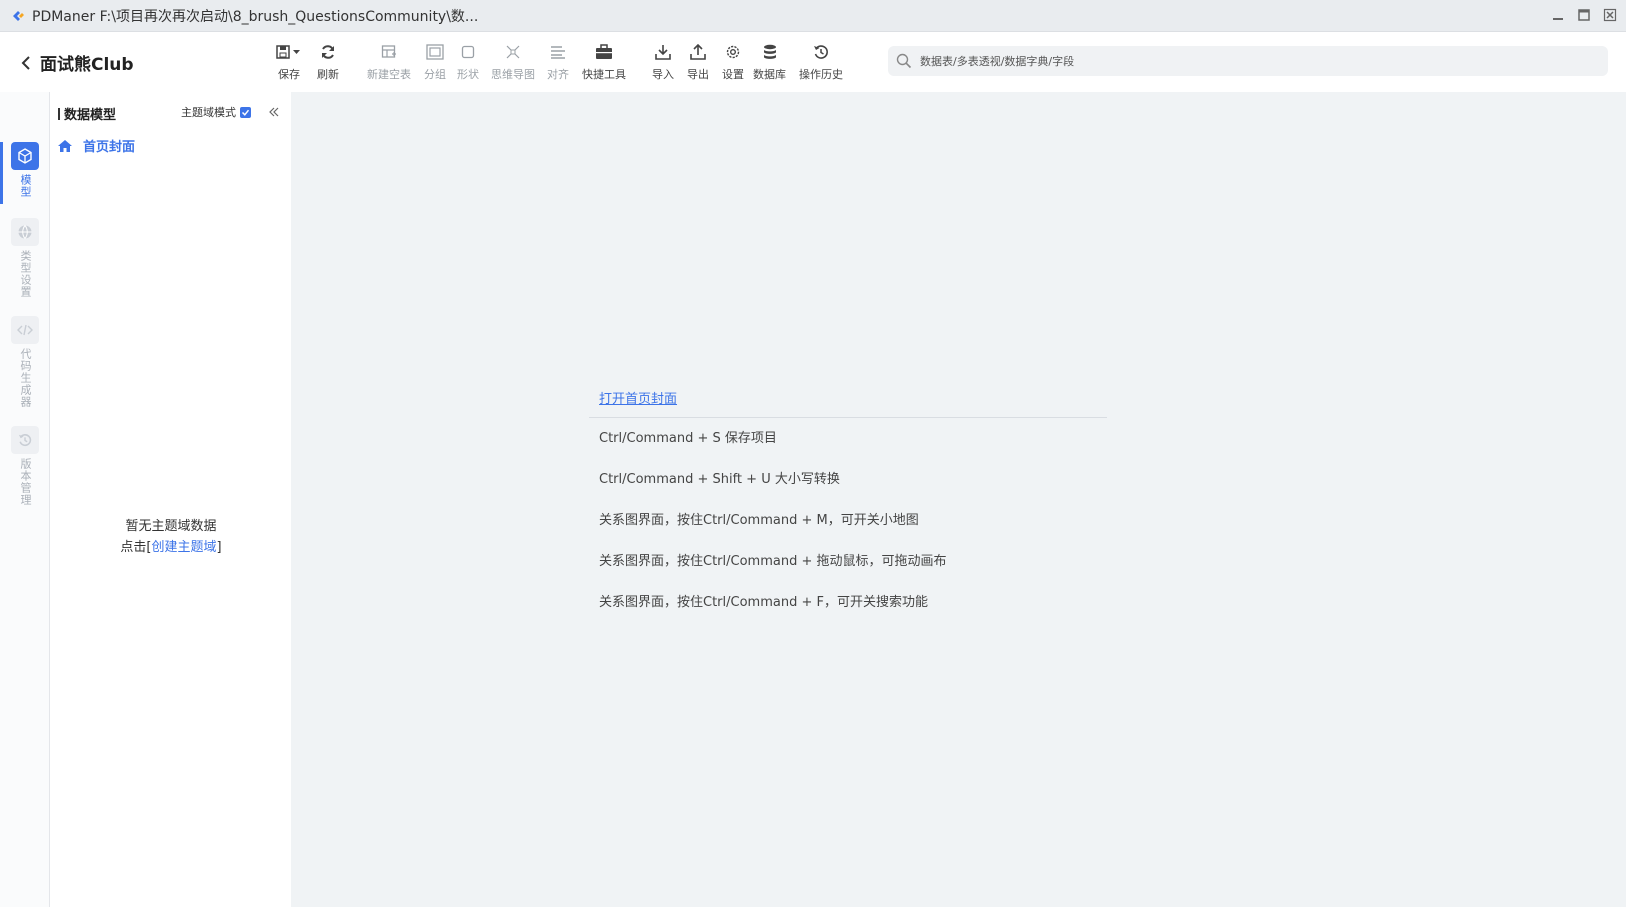 The width and height of the screenshot is (1626, 907). I want to click on rail-item-label: 版本管理, so click(25, 482).